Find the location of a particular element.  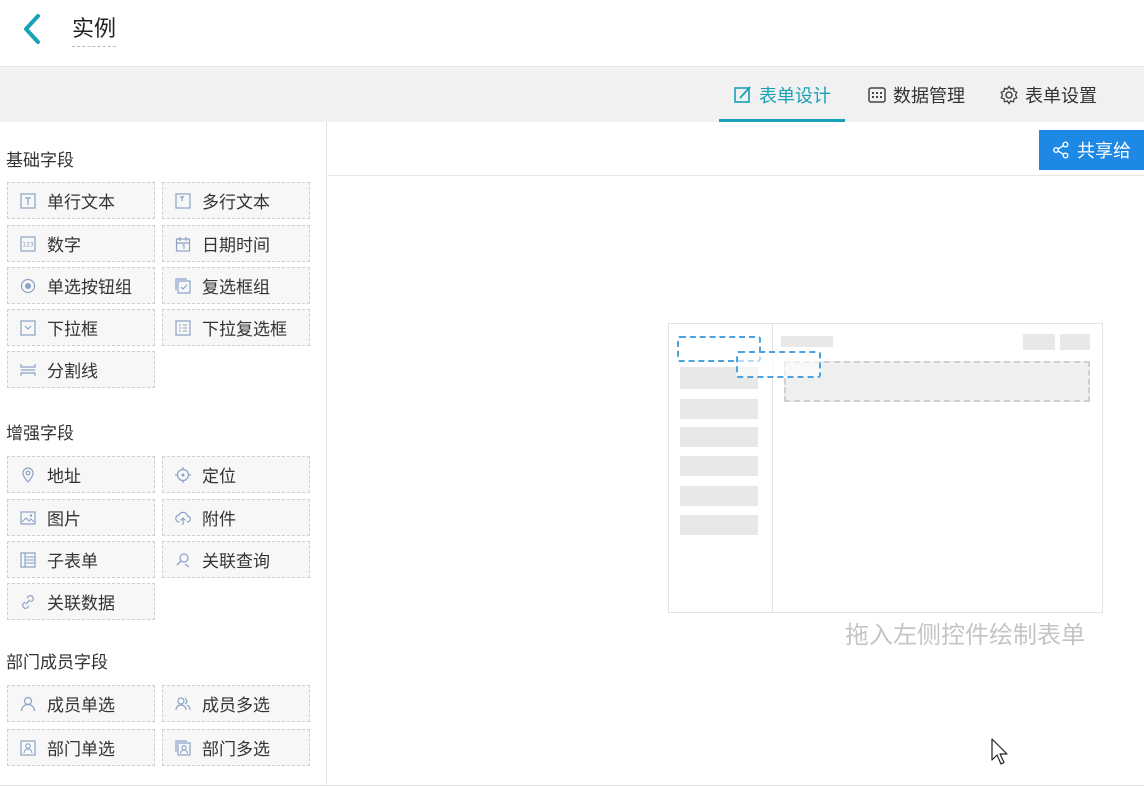

illustration-dragged-item is located at coordinates (778, 364).